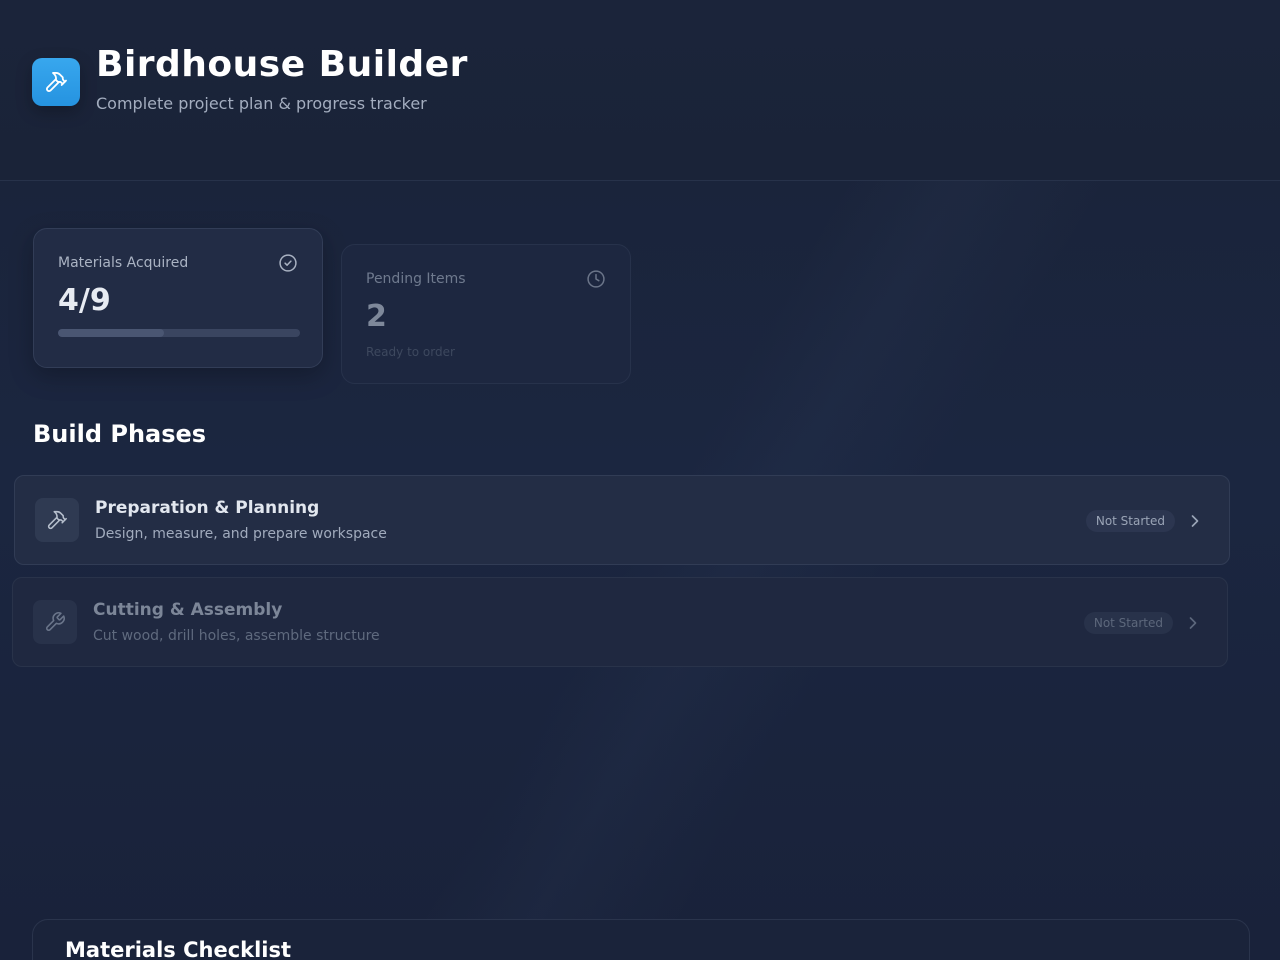  Describe the element at coordinates (410, 352) in the screenshot. I see `pending-items-note: Ready to order` at that location.